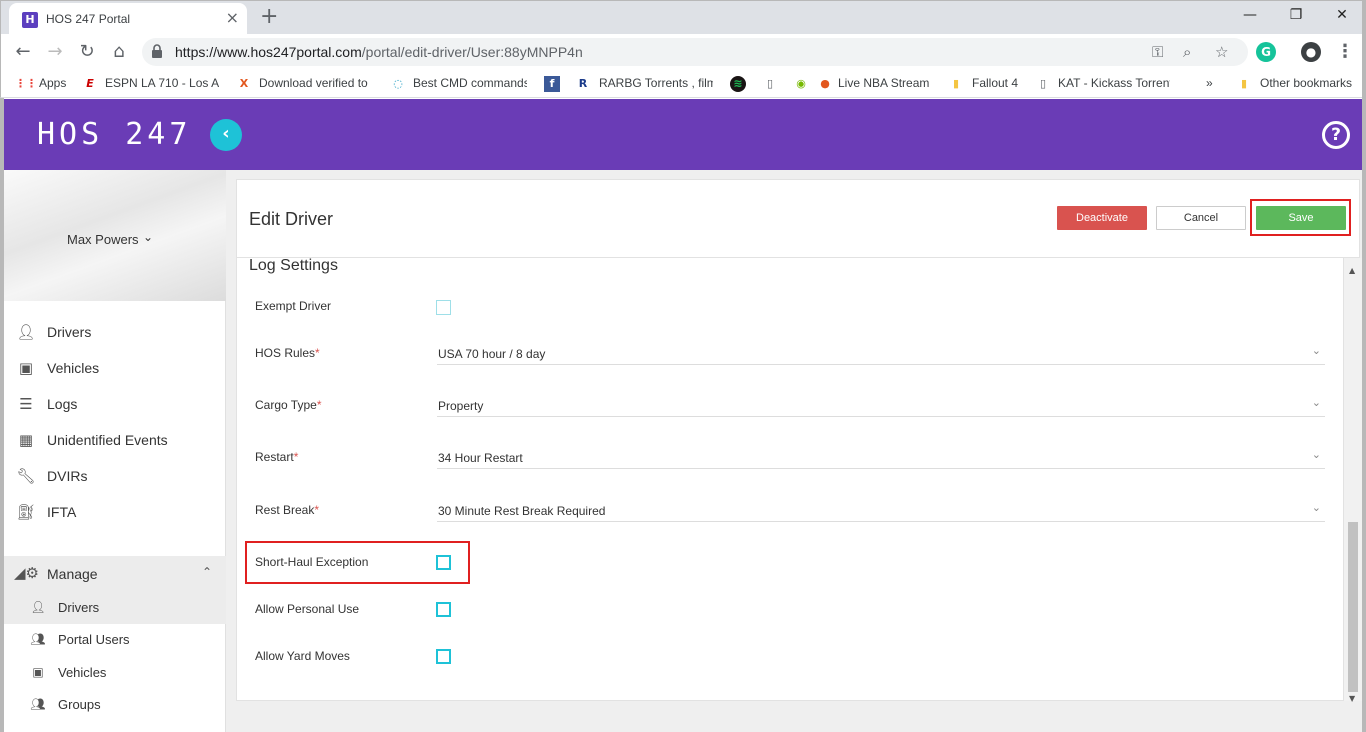 The width and height of the screenshot is (1366, 732). Describe the element at coordinates (115, 404) in the screenshot. I see `sidebar-item-logs: ☰ Logs` at that location.